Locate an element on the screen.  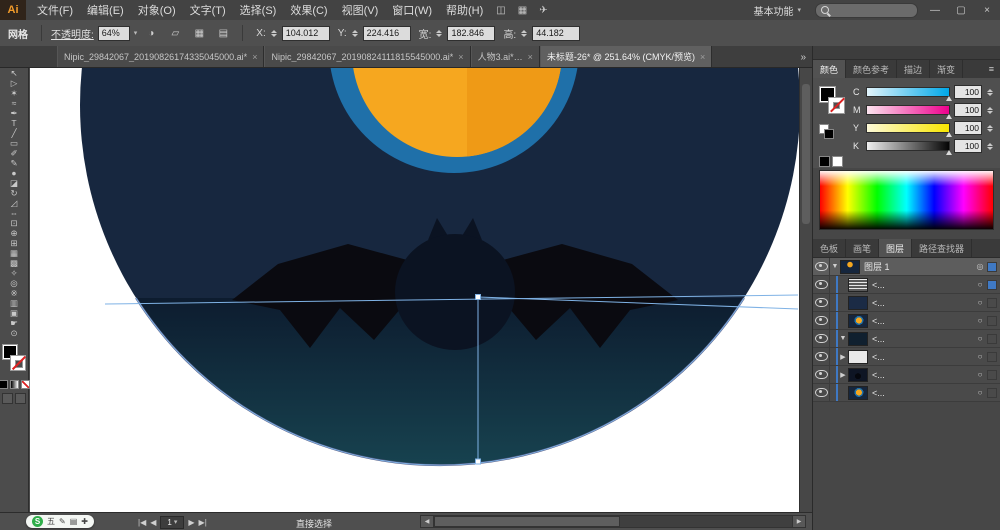
stroke-swatch is located at coordinates (18, 363).